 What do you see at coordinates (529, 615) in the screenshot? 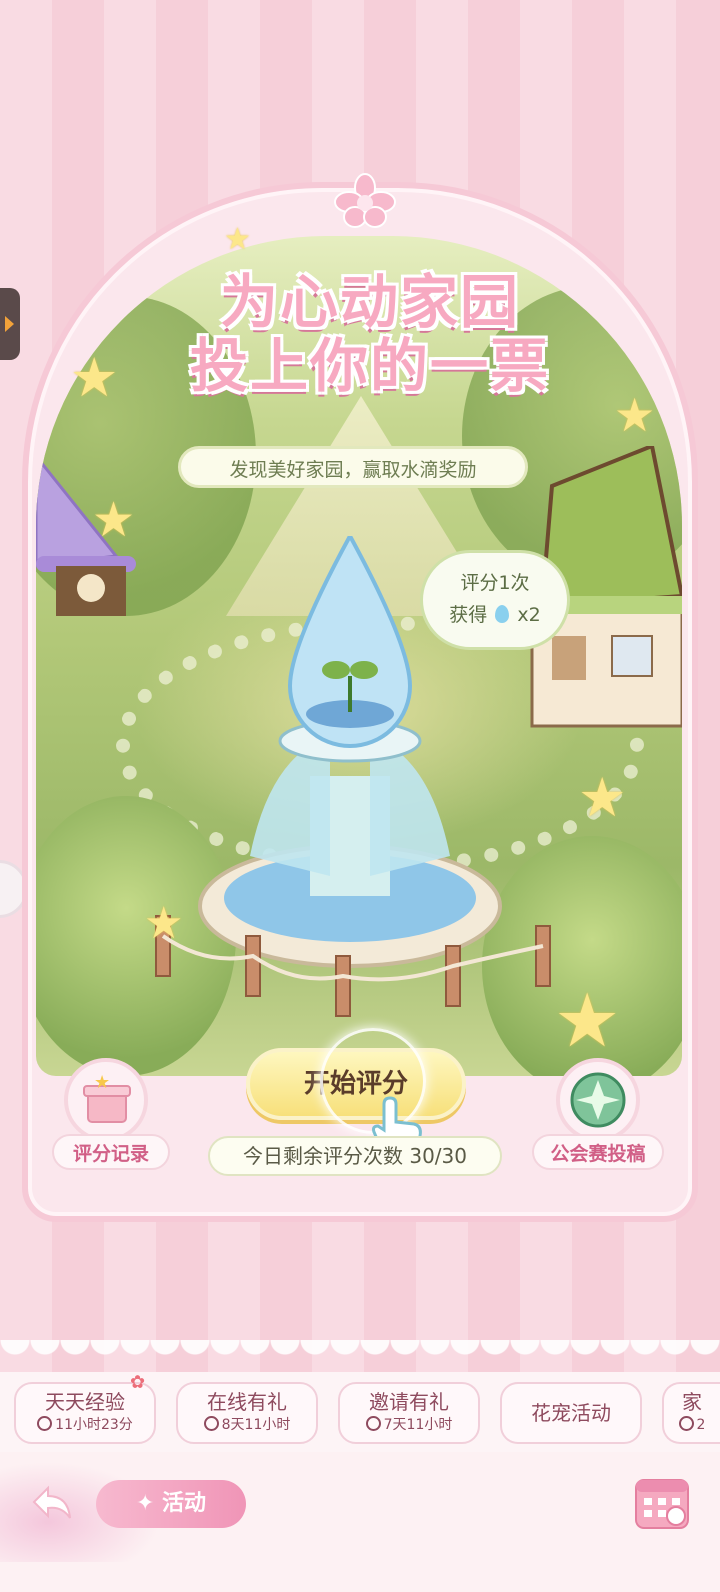
I see `bubble-line-2-suffix: x2` at bounding box center [529, 615].